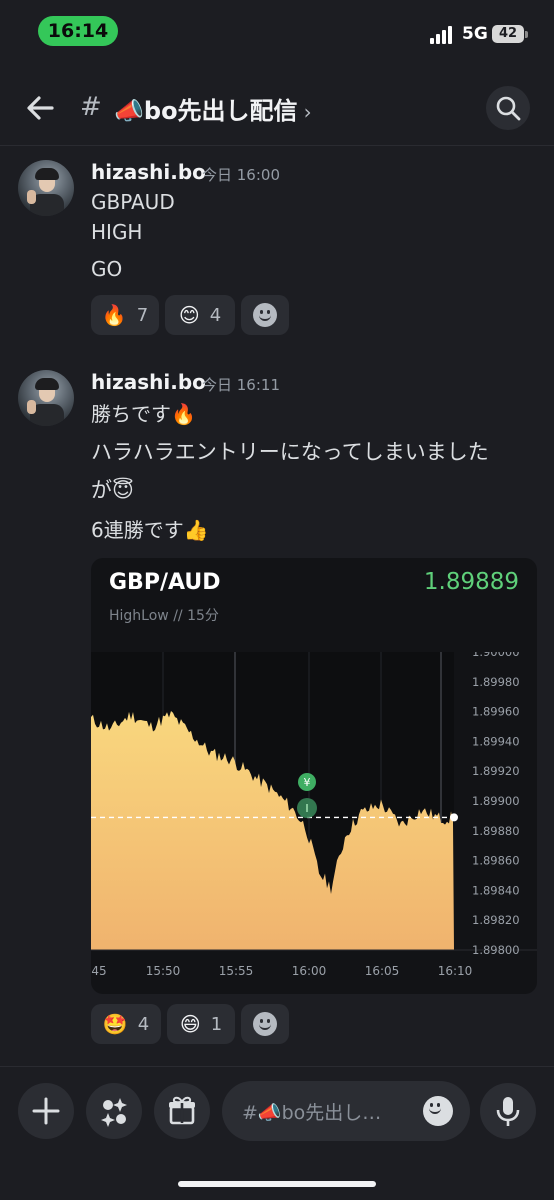 The width and height of the screenshot is (554, 1200). What do you see at coordinates (277, 1184) in the screenshot?
I see `home-indicator` at bounding box center [277, 1184].